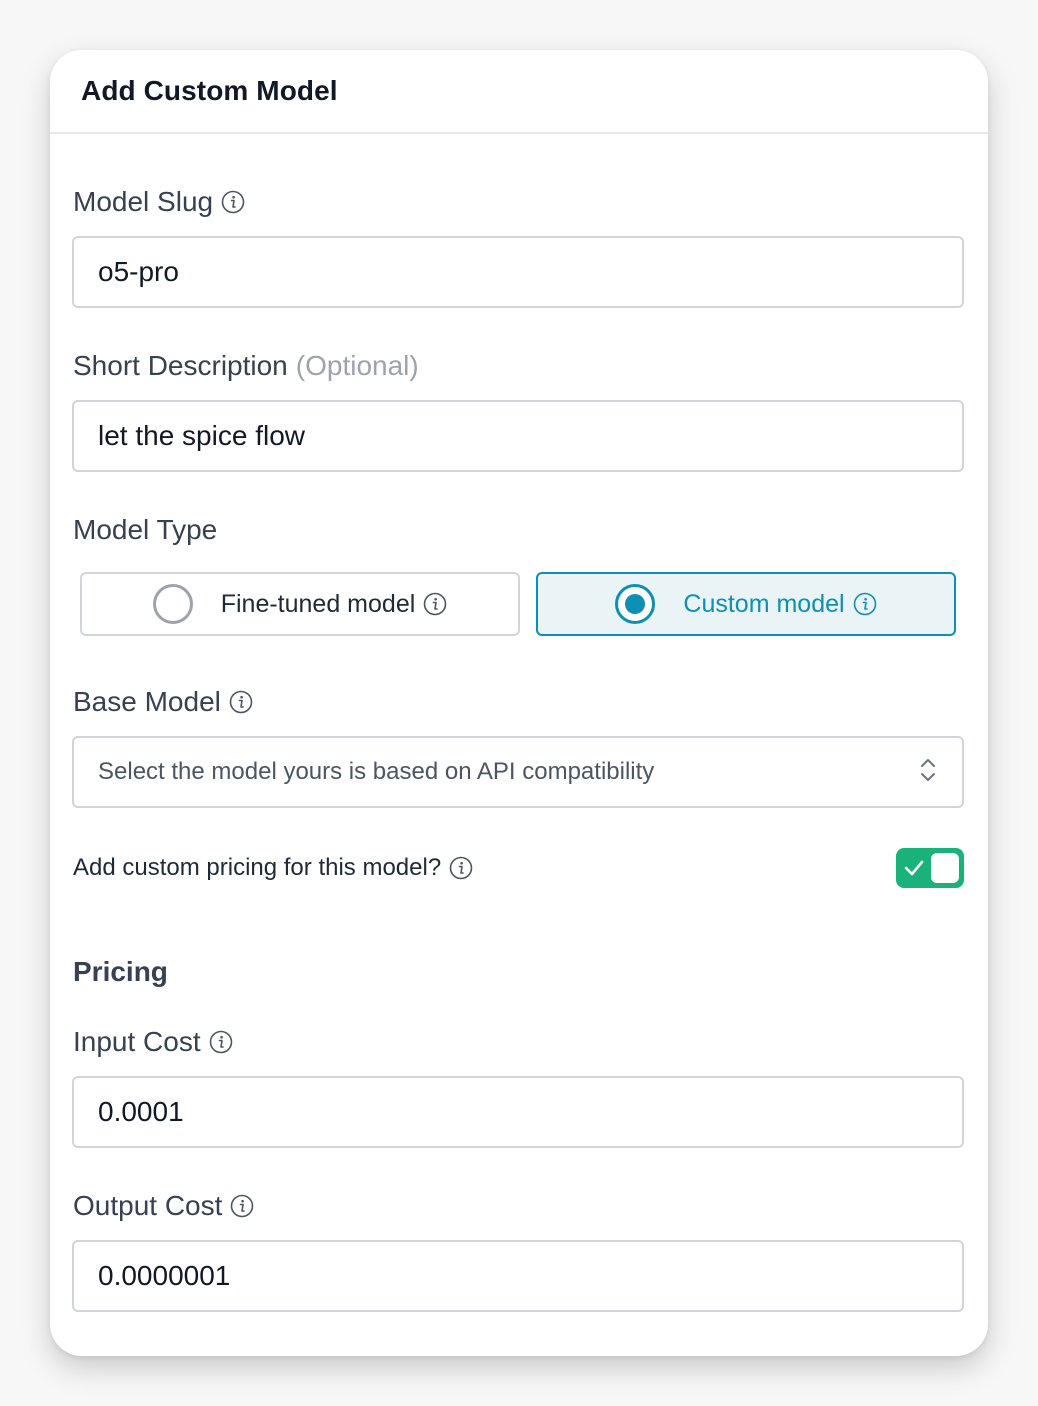 The image size is (1038, 1406). I want to click on fine-tuned-model-option: Fine-tuned model, so click(300, 604).